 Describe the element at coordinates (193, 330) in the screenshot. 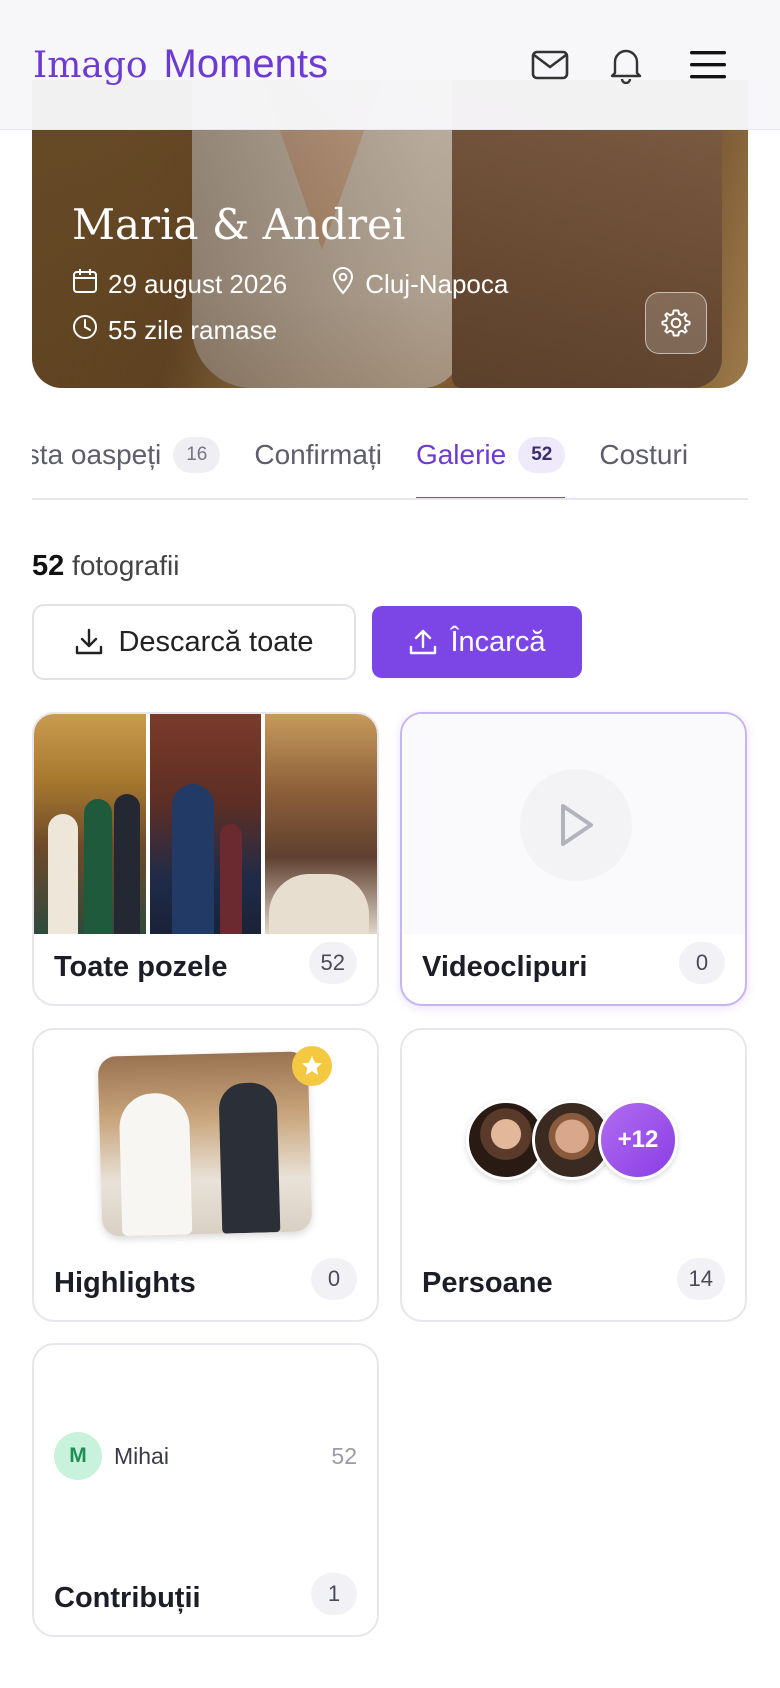

I see `event-days-left: 55 zile ramase` at that location.